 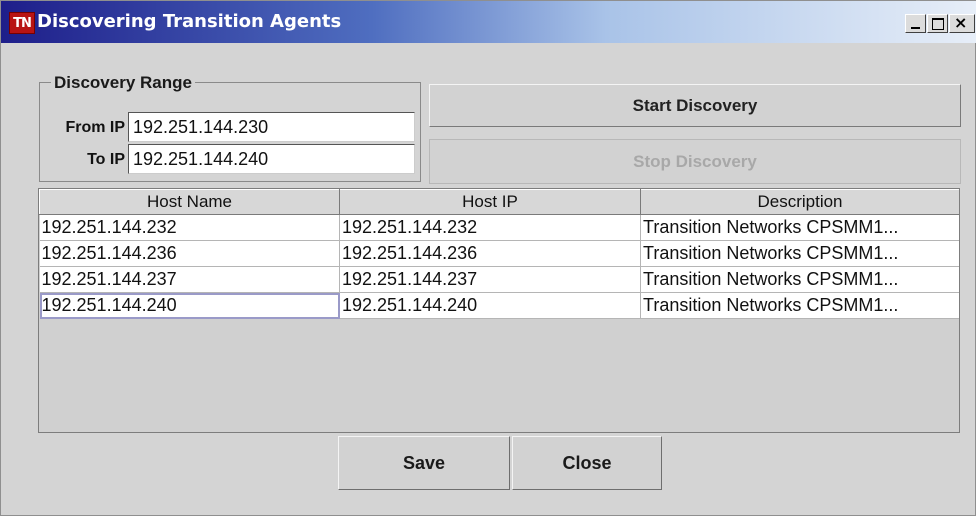 What do you see at coordinates (95, 127) in the screenshot?
I see `from-ip-label: From IP` at bounding box center [95, 127].